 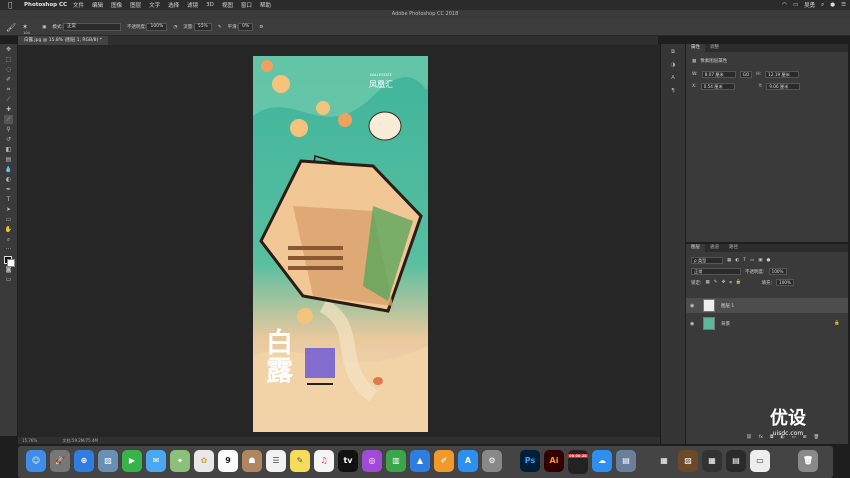 What do you see at coordinates (492, 461) in the screenshot?
I see `system-preferences-icon: ⚙` at bounding box center [492, 461].